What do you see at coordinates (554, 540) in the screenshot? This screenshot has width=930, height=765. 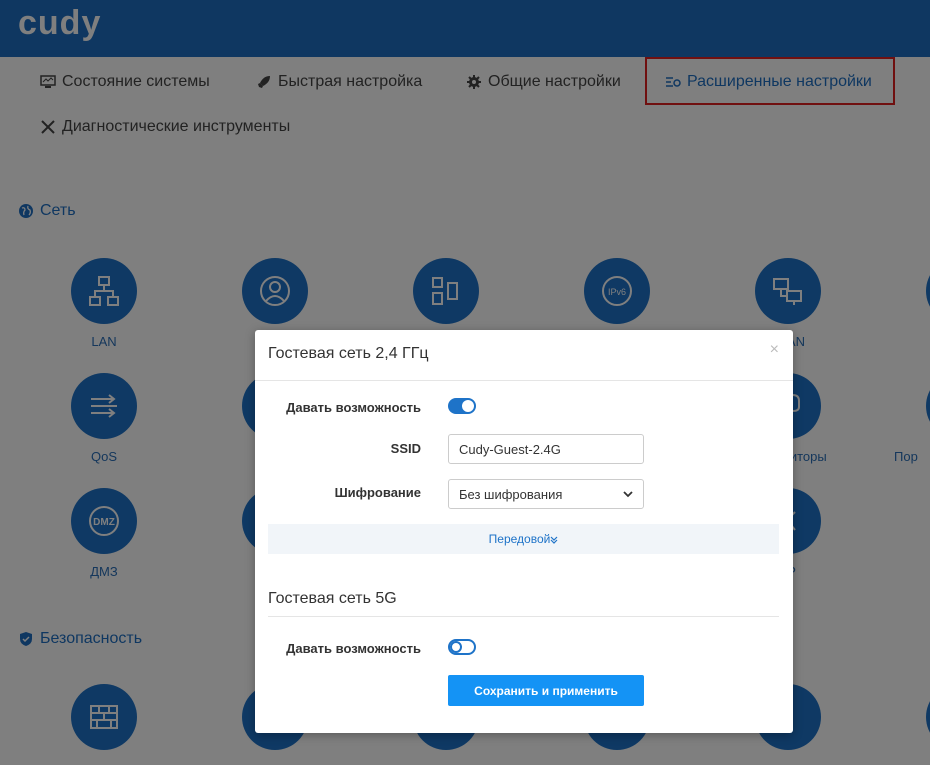 I see `double-chevron-down-icon` at bounding box center [554, 540].